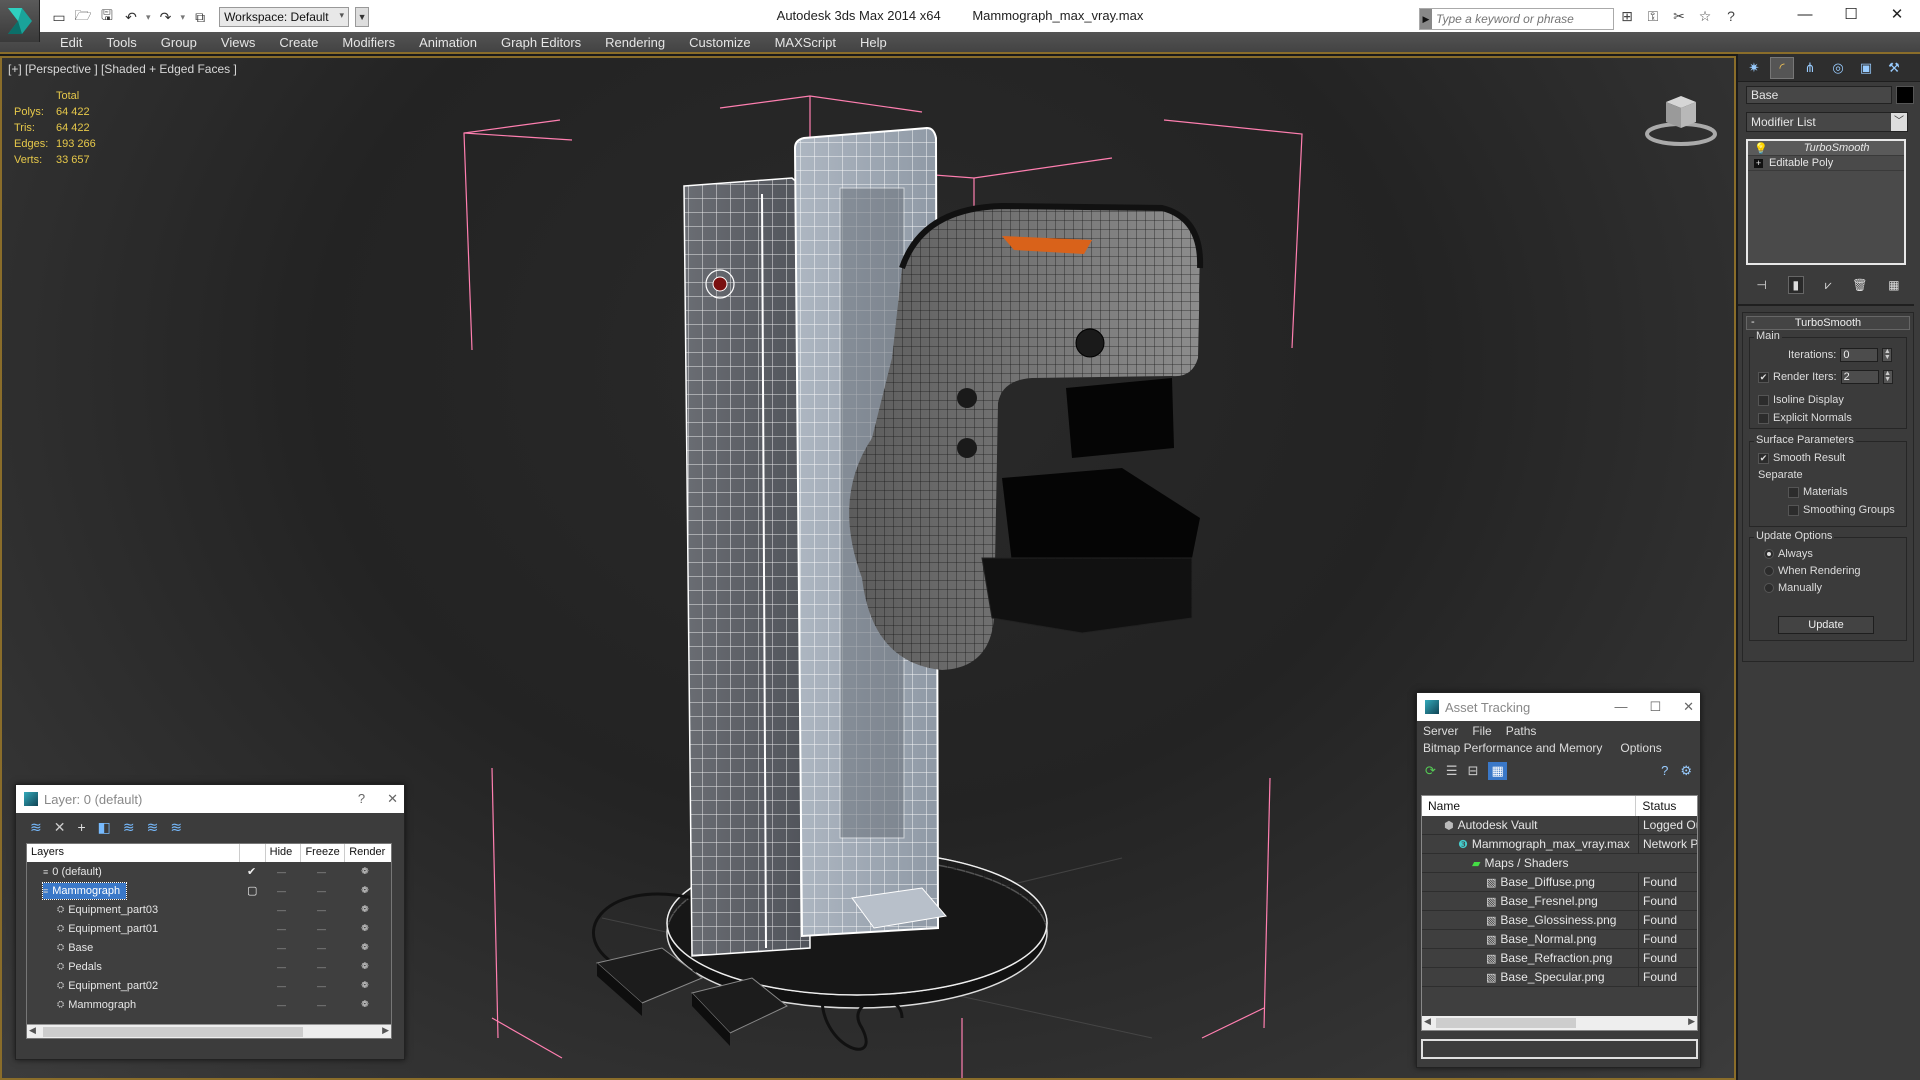 This screenshot has height=1080, width=1920. I want to click on settings-icon: ⚙, so click(1686, 771).